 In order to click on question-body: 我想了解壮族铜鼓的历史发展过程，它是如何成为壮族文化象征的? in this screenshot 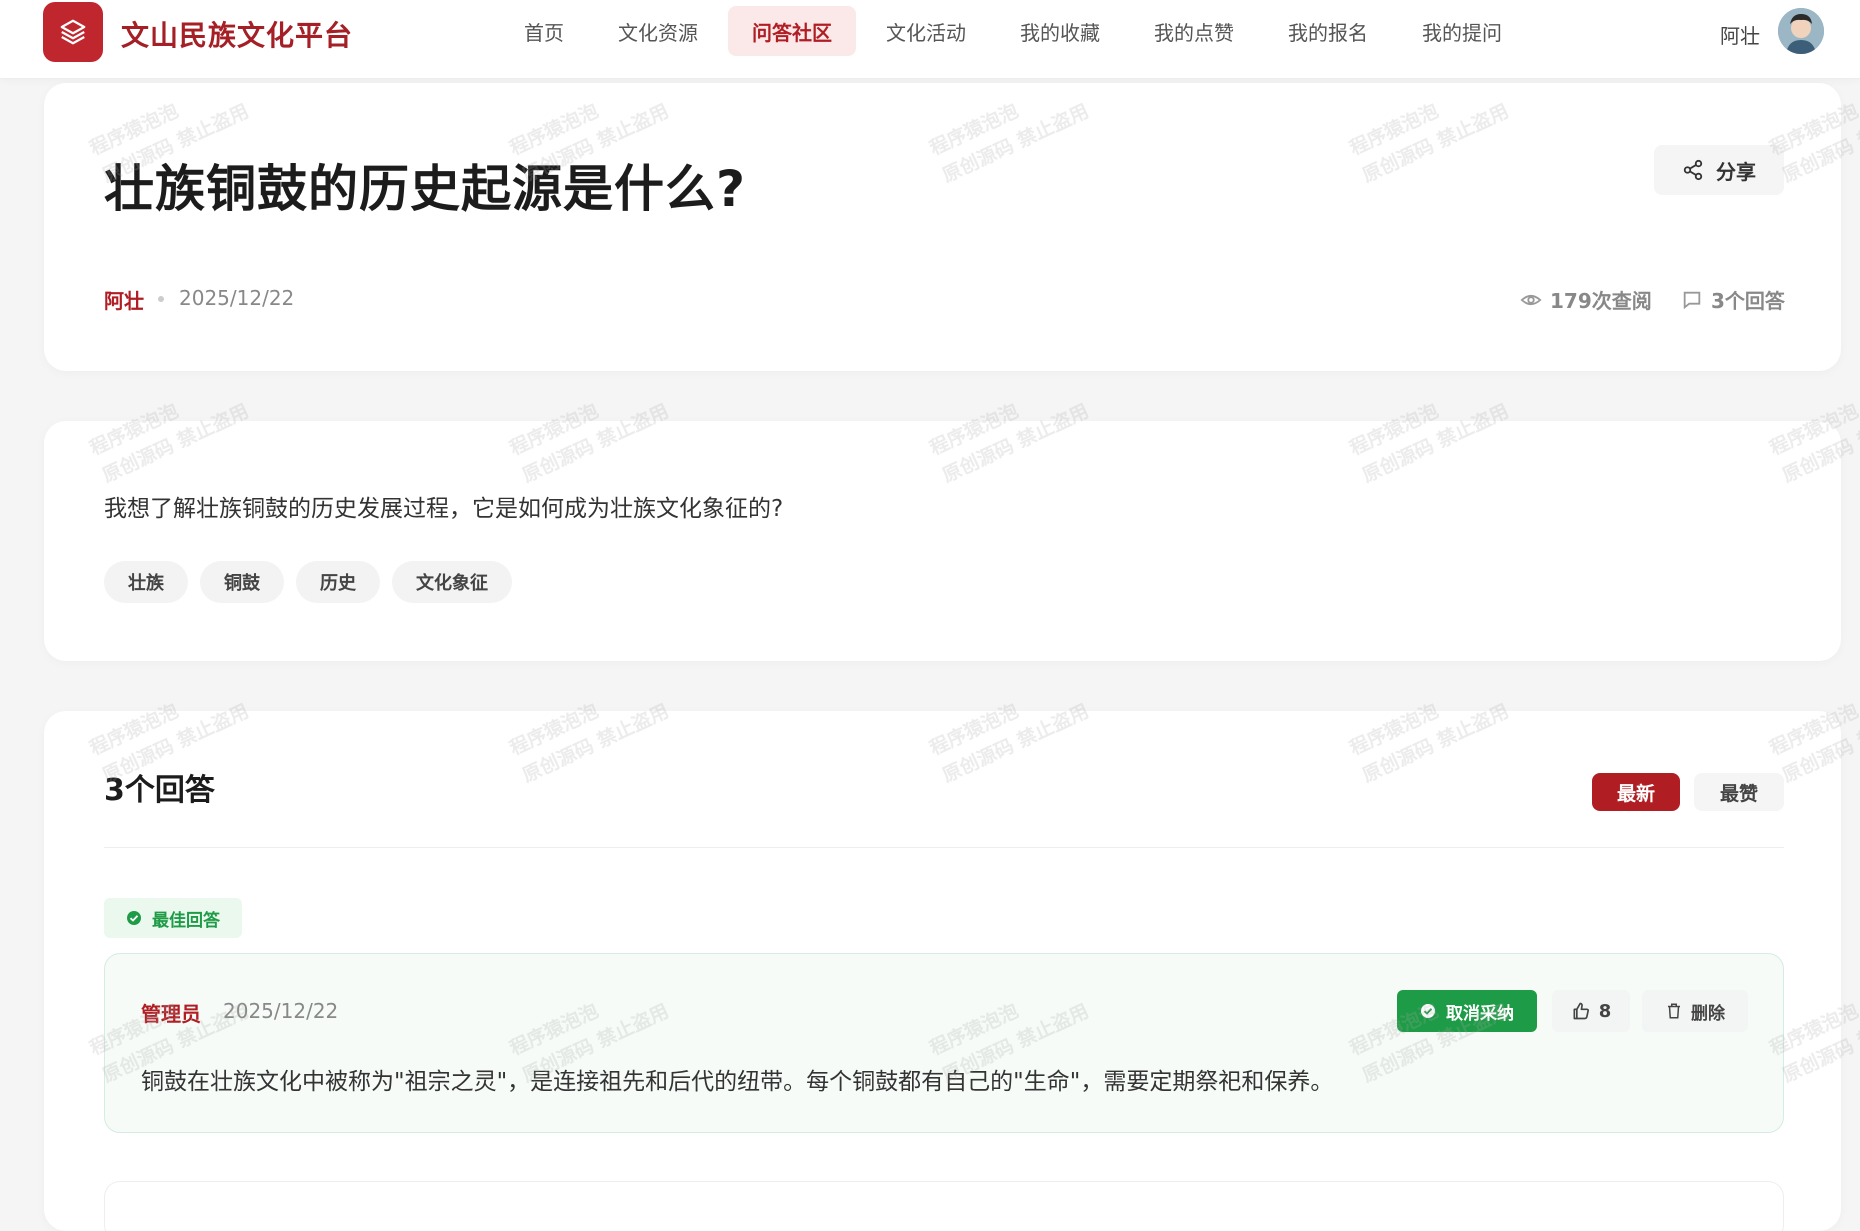, I will do `click(444, 509)`.